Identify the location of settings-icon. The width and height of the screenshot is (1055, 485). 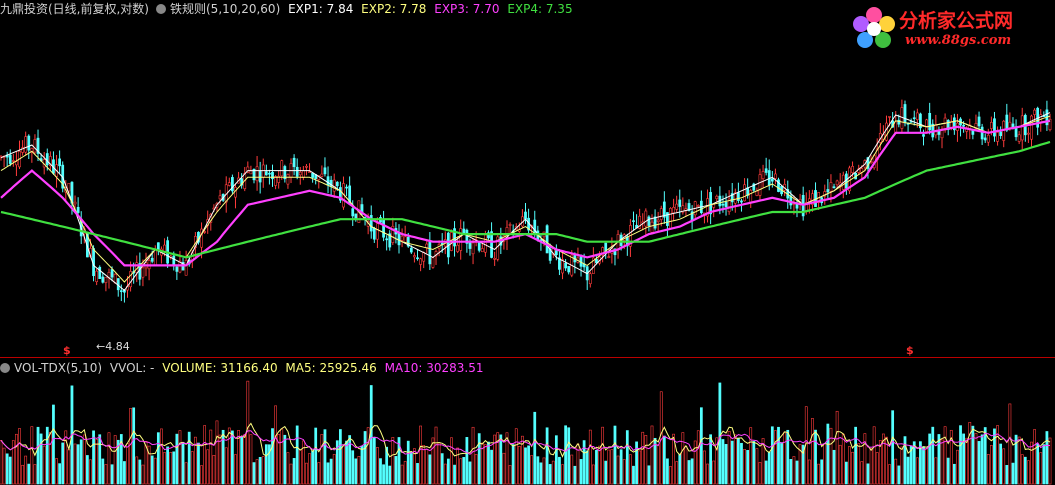
(161, 8).